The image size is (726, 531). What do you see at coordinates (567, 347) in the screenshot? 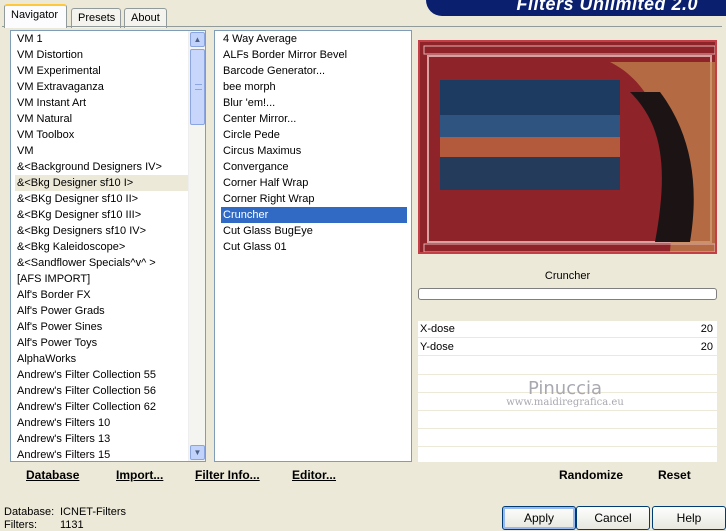
I see `param-y-dose: Y-dose 20` at bounding box center [567, 347].